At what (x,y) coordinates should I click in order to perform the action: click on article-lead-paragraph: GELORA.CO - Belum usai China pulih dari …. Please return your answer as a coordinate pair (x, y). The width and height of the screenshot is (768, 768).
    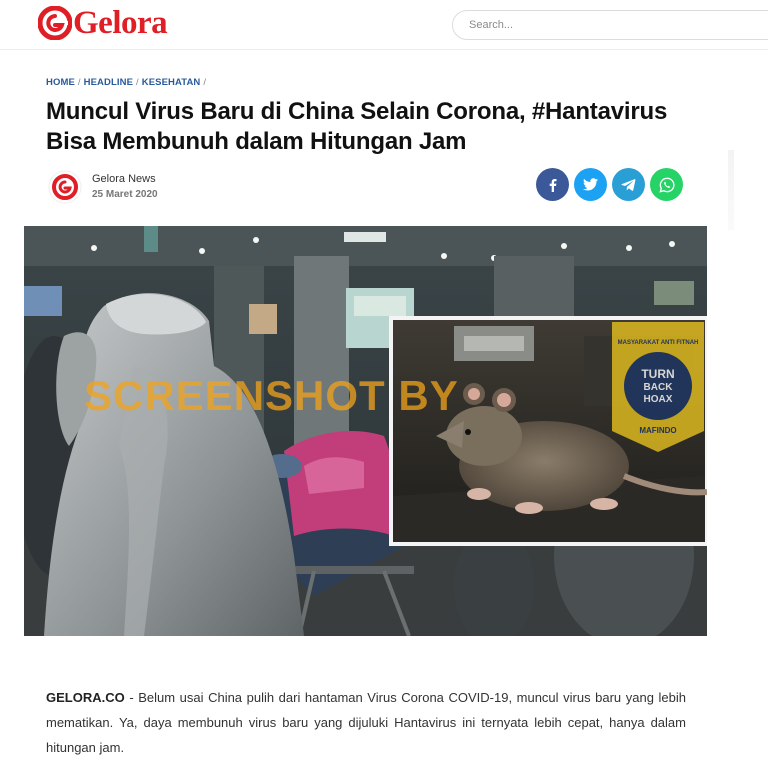
    Looking at the image, I should click on (366, 722).